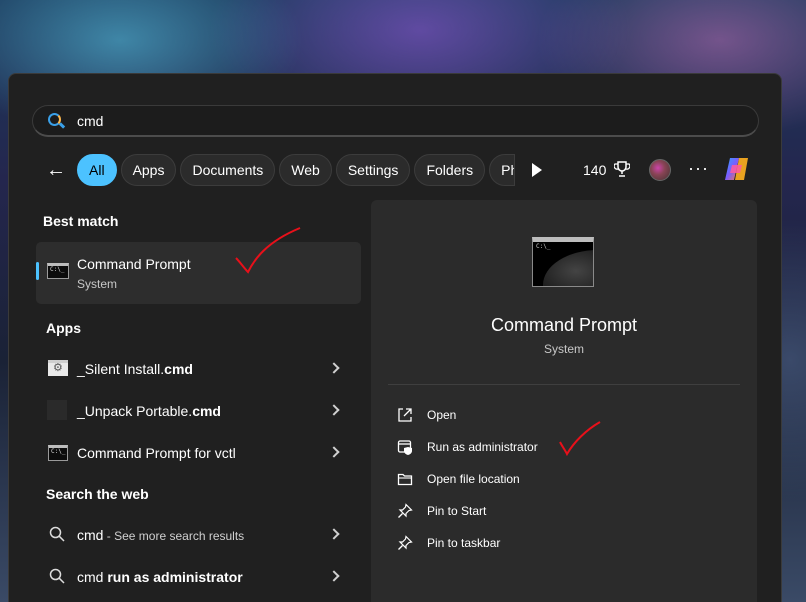  I want to click on folder-icon, so click(405, 479).